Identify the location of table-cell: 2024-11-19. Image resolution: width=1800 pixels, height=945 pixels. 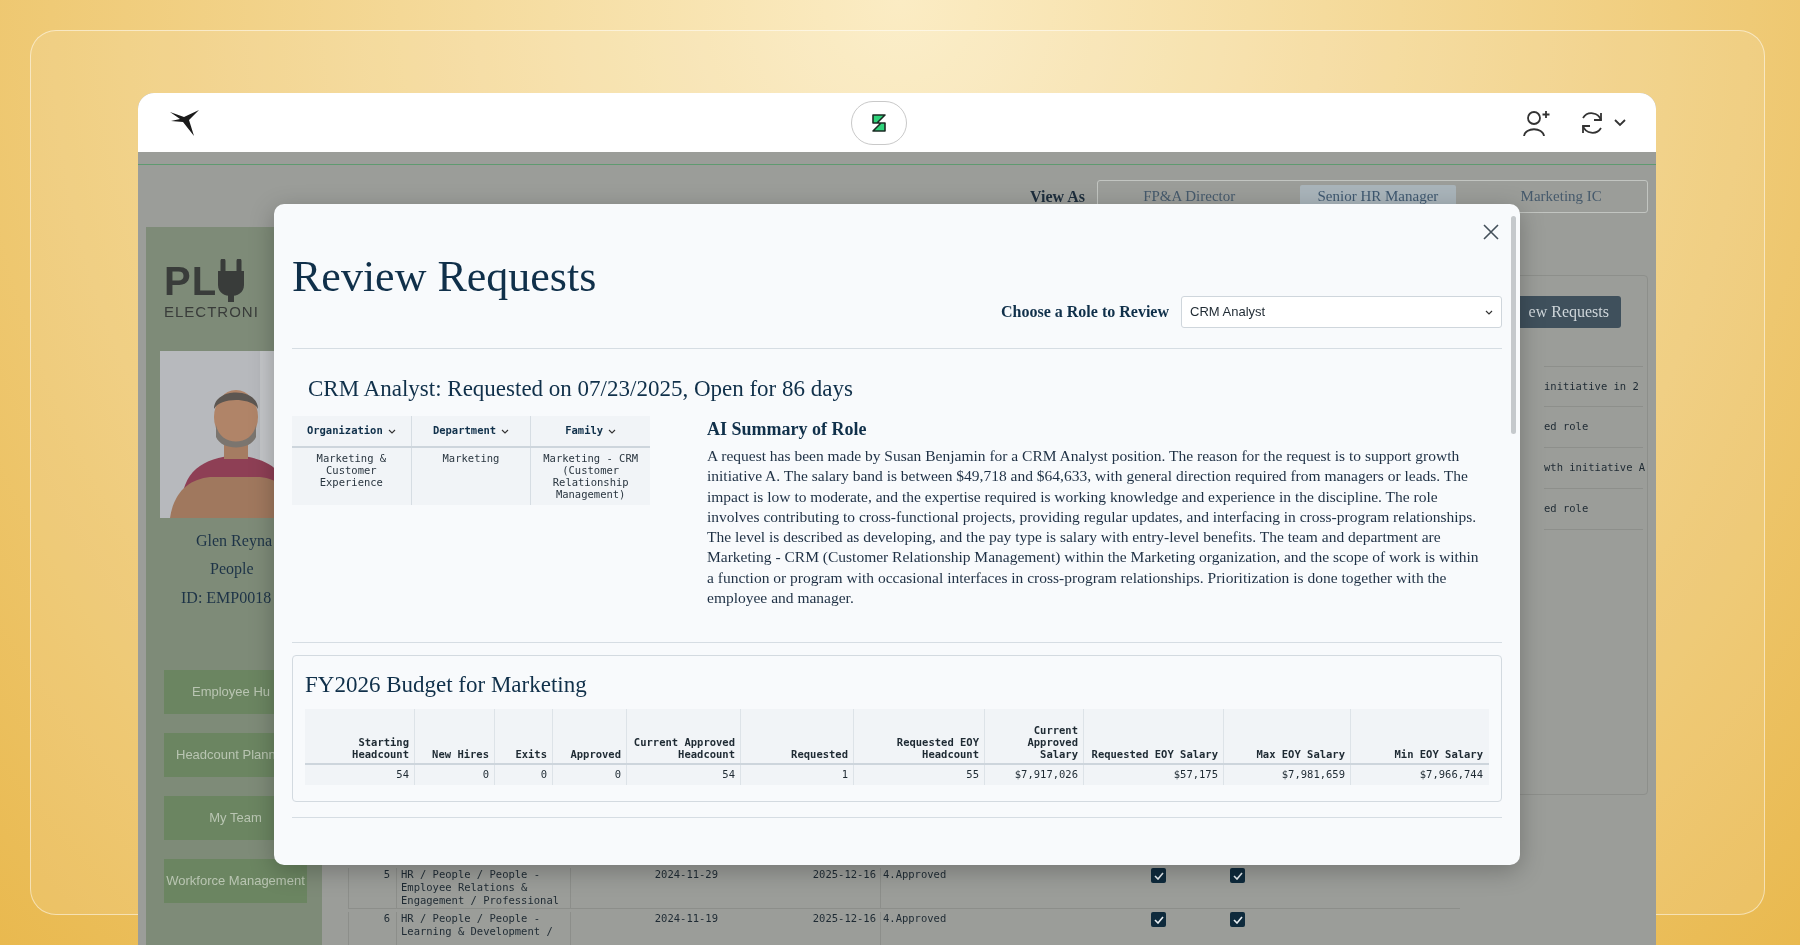
(646, 928).